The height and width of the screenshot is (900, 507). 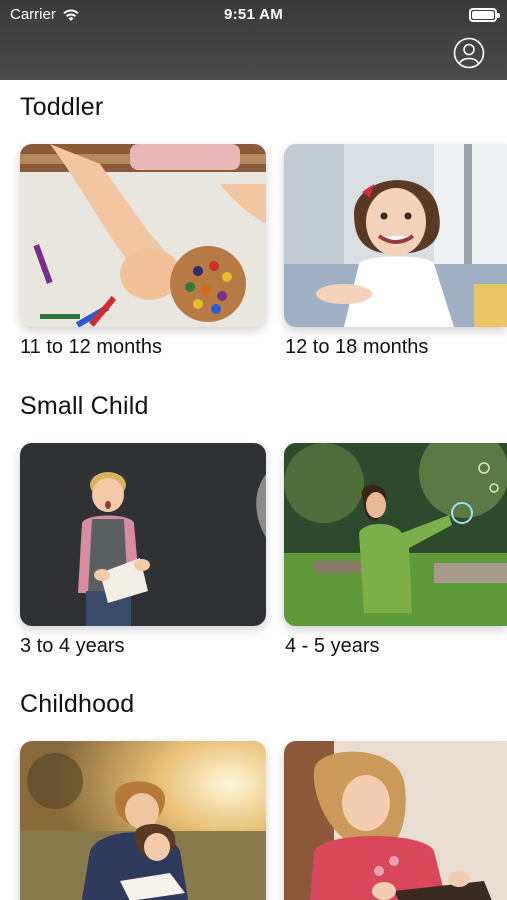 I want to click on card-label: 3 to 4 years, so click(x=72, y=646).